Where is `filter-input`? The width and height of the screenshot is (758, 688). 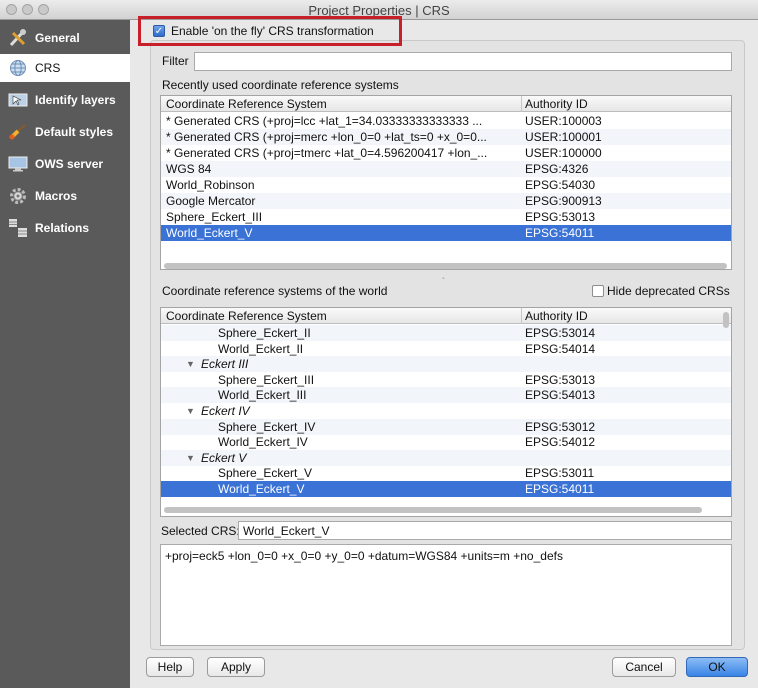 filter-input is located at coordinates (463, 61).